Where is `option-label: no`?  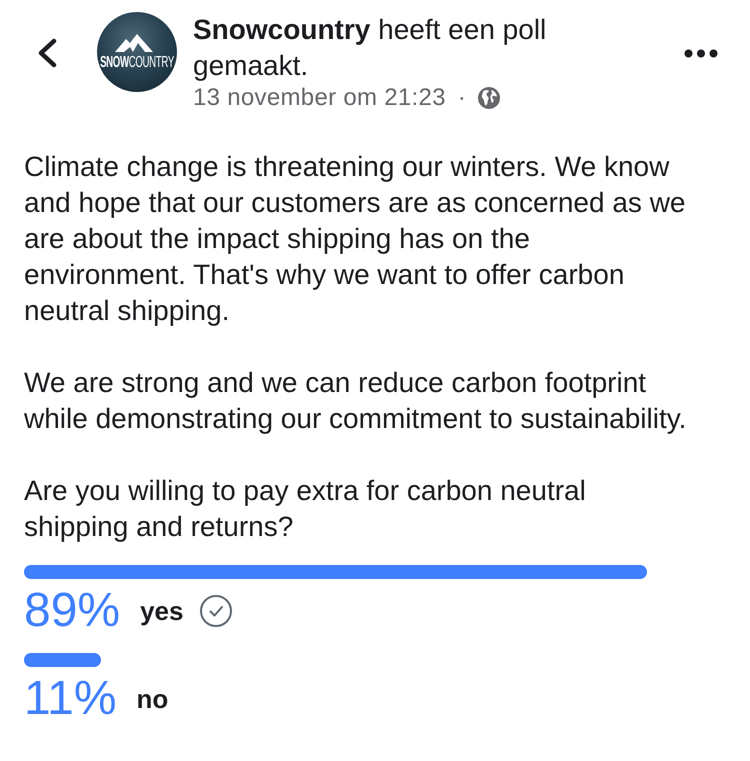
option-label: no is located at coordinates (152, 699).